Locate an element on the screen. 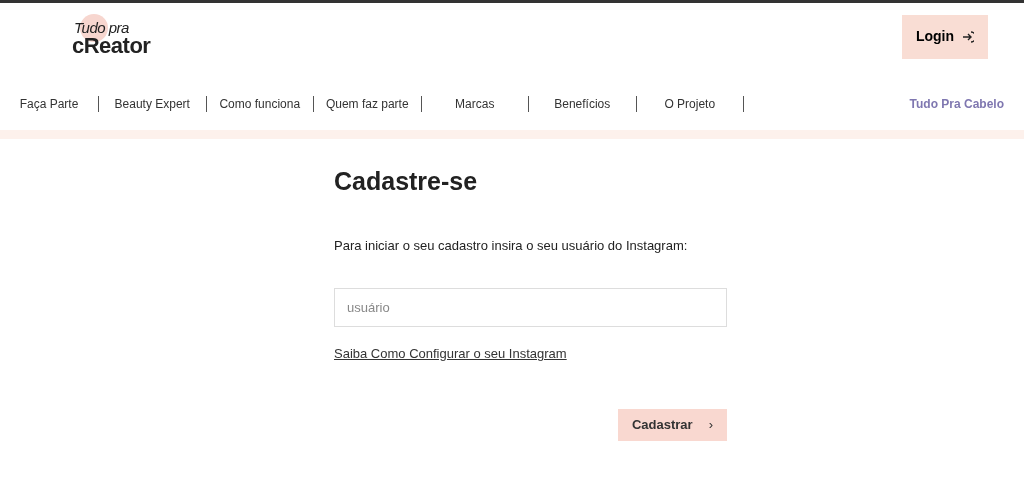 The width and height of the screenshot is (1024, 477). nav-link: Marcas is located at coordinates (475, 104).